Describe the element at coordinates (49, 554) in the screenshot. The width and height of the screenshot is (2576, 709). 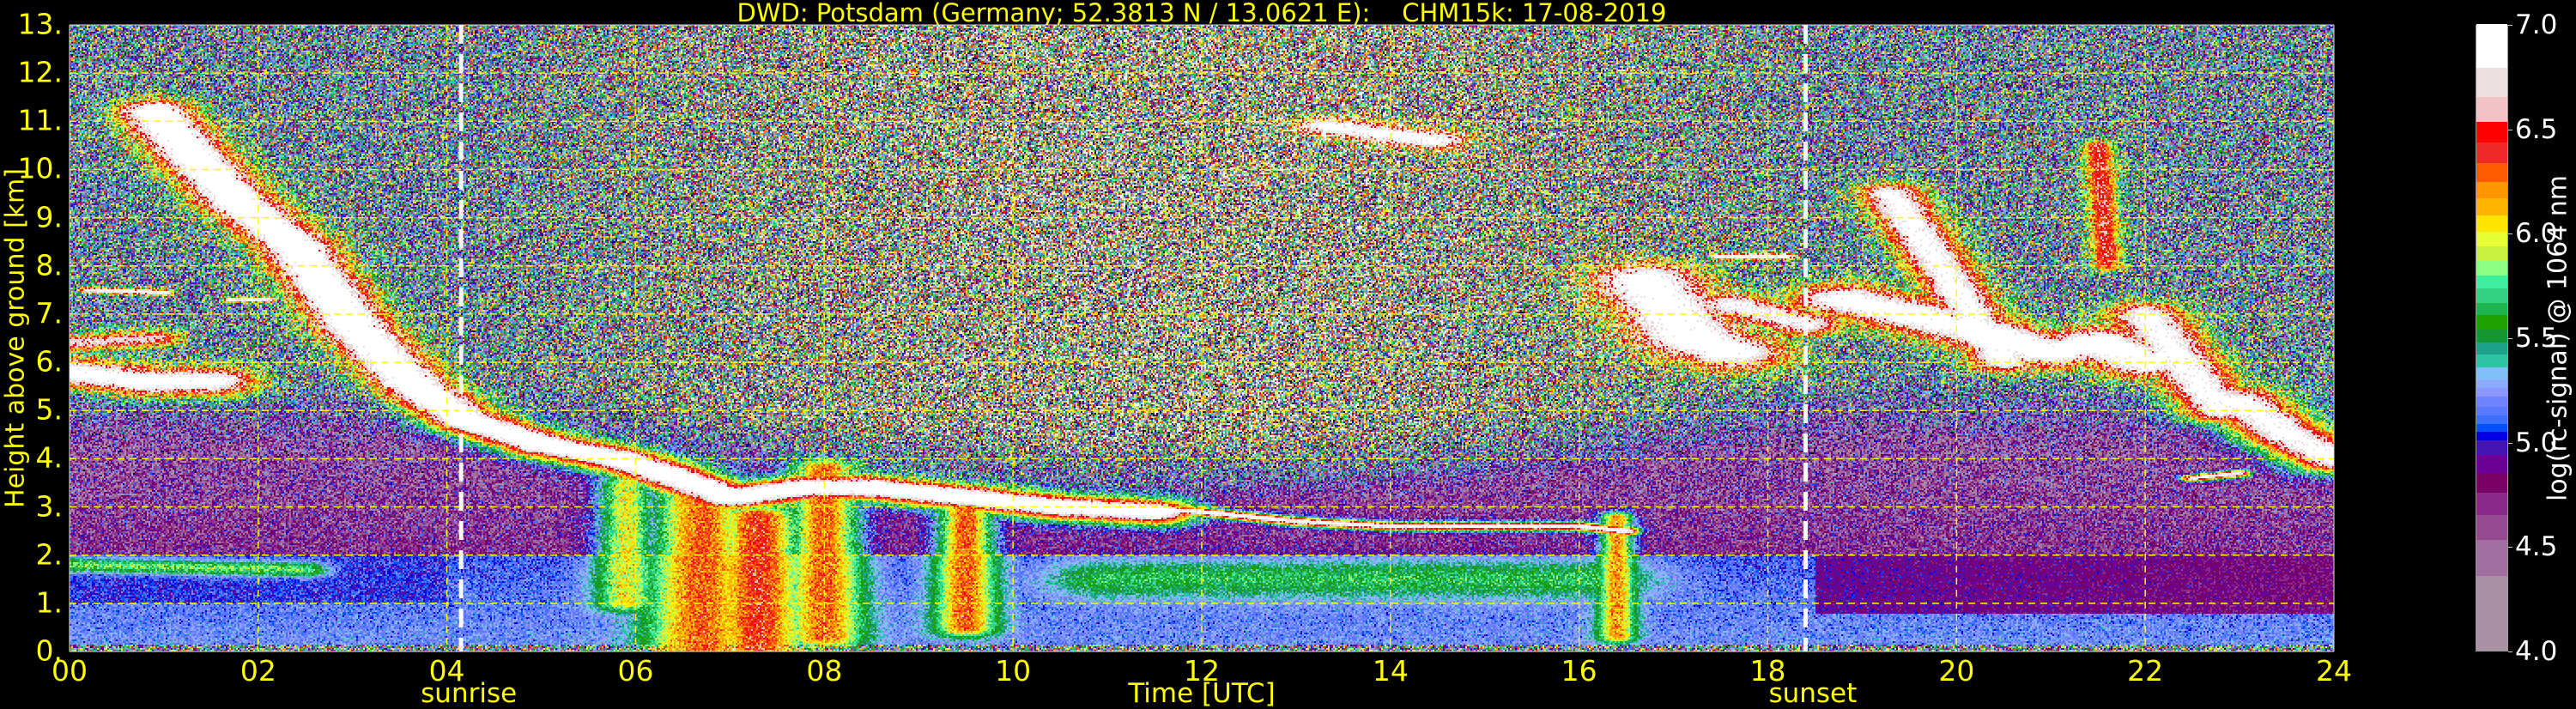
I see `y-tick-label: 2.` at that location.